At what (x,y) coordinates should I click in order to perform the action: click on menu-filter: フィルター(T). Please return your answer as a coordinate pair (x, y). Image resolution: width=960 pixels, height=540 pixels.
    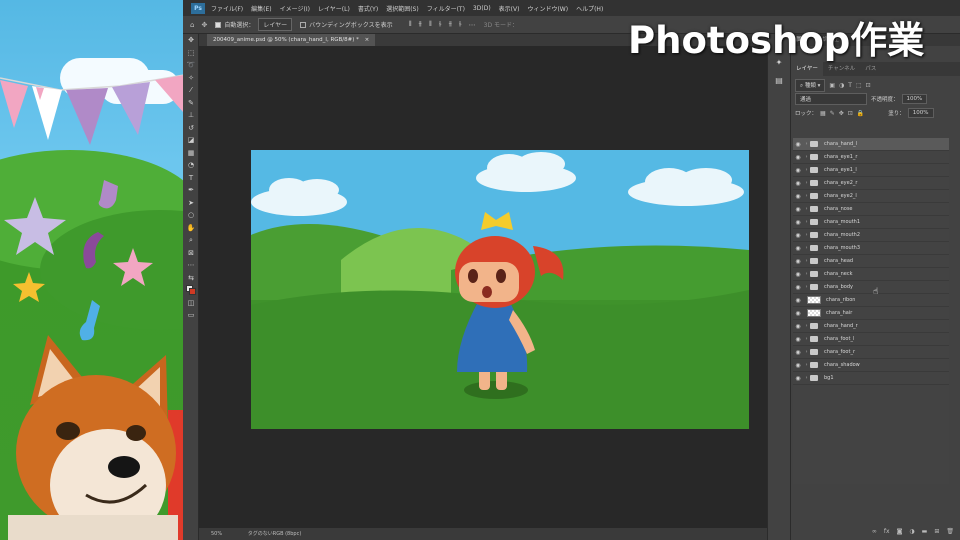
    Looking at the image, I should click on (446, 8).